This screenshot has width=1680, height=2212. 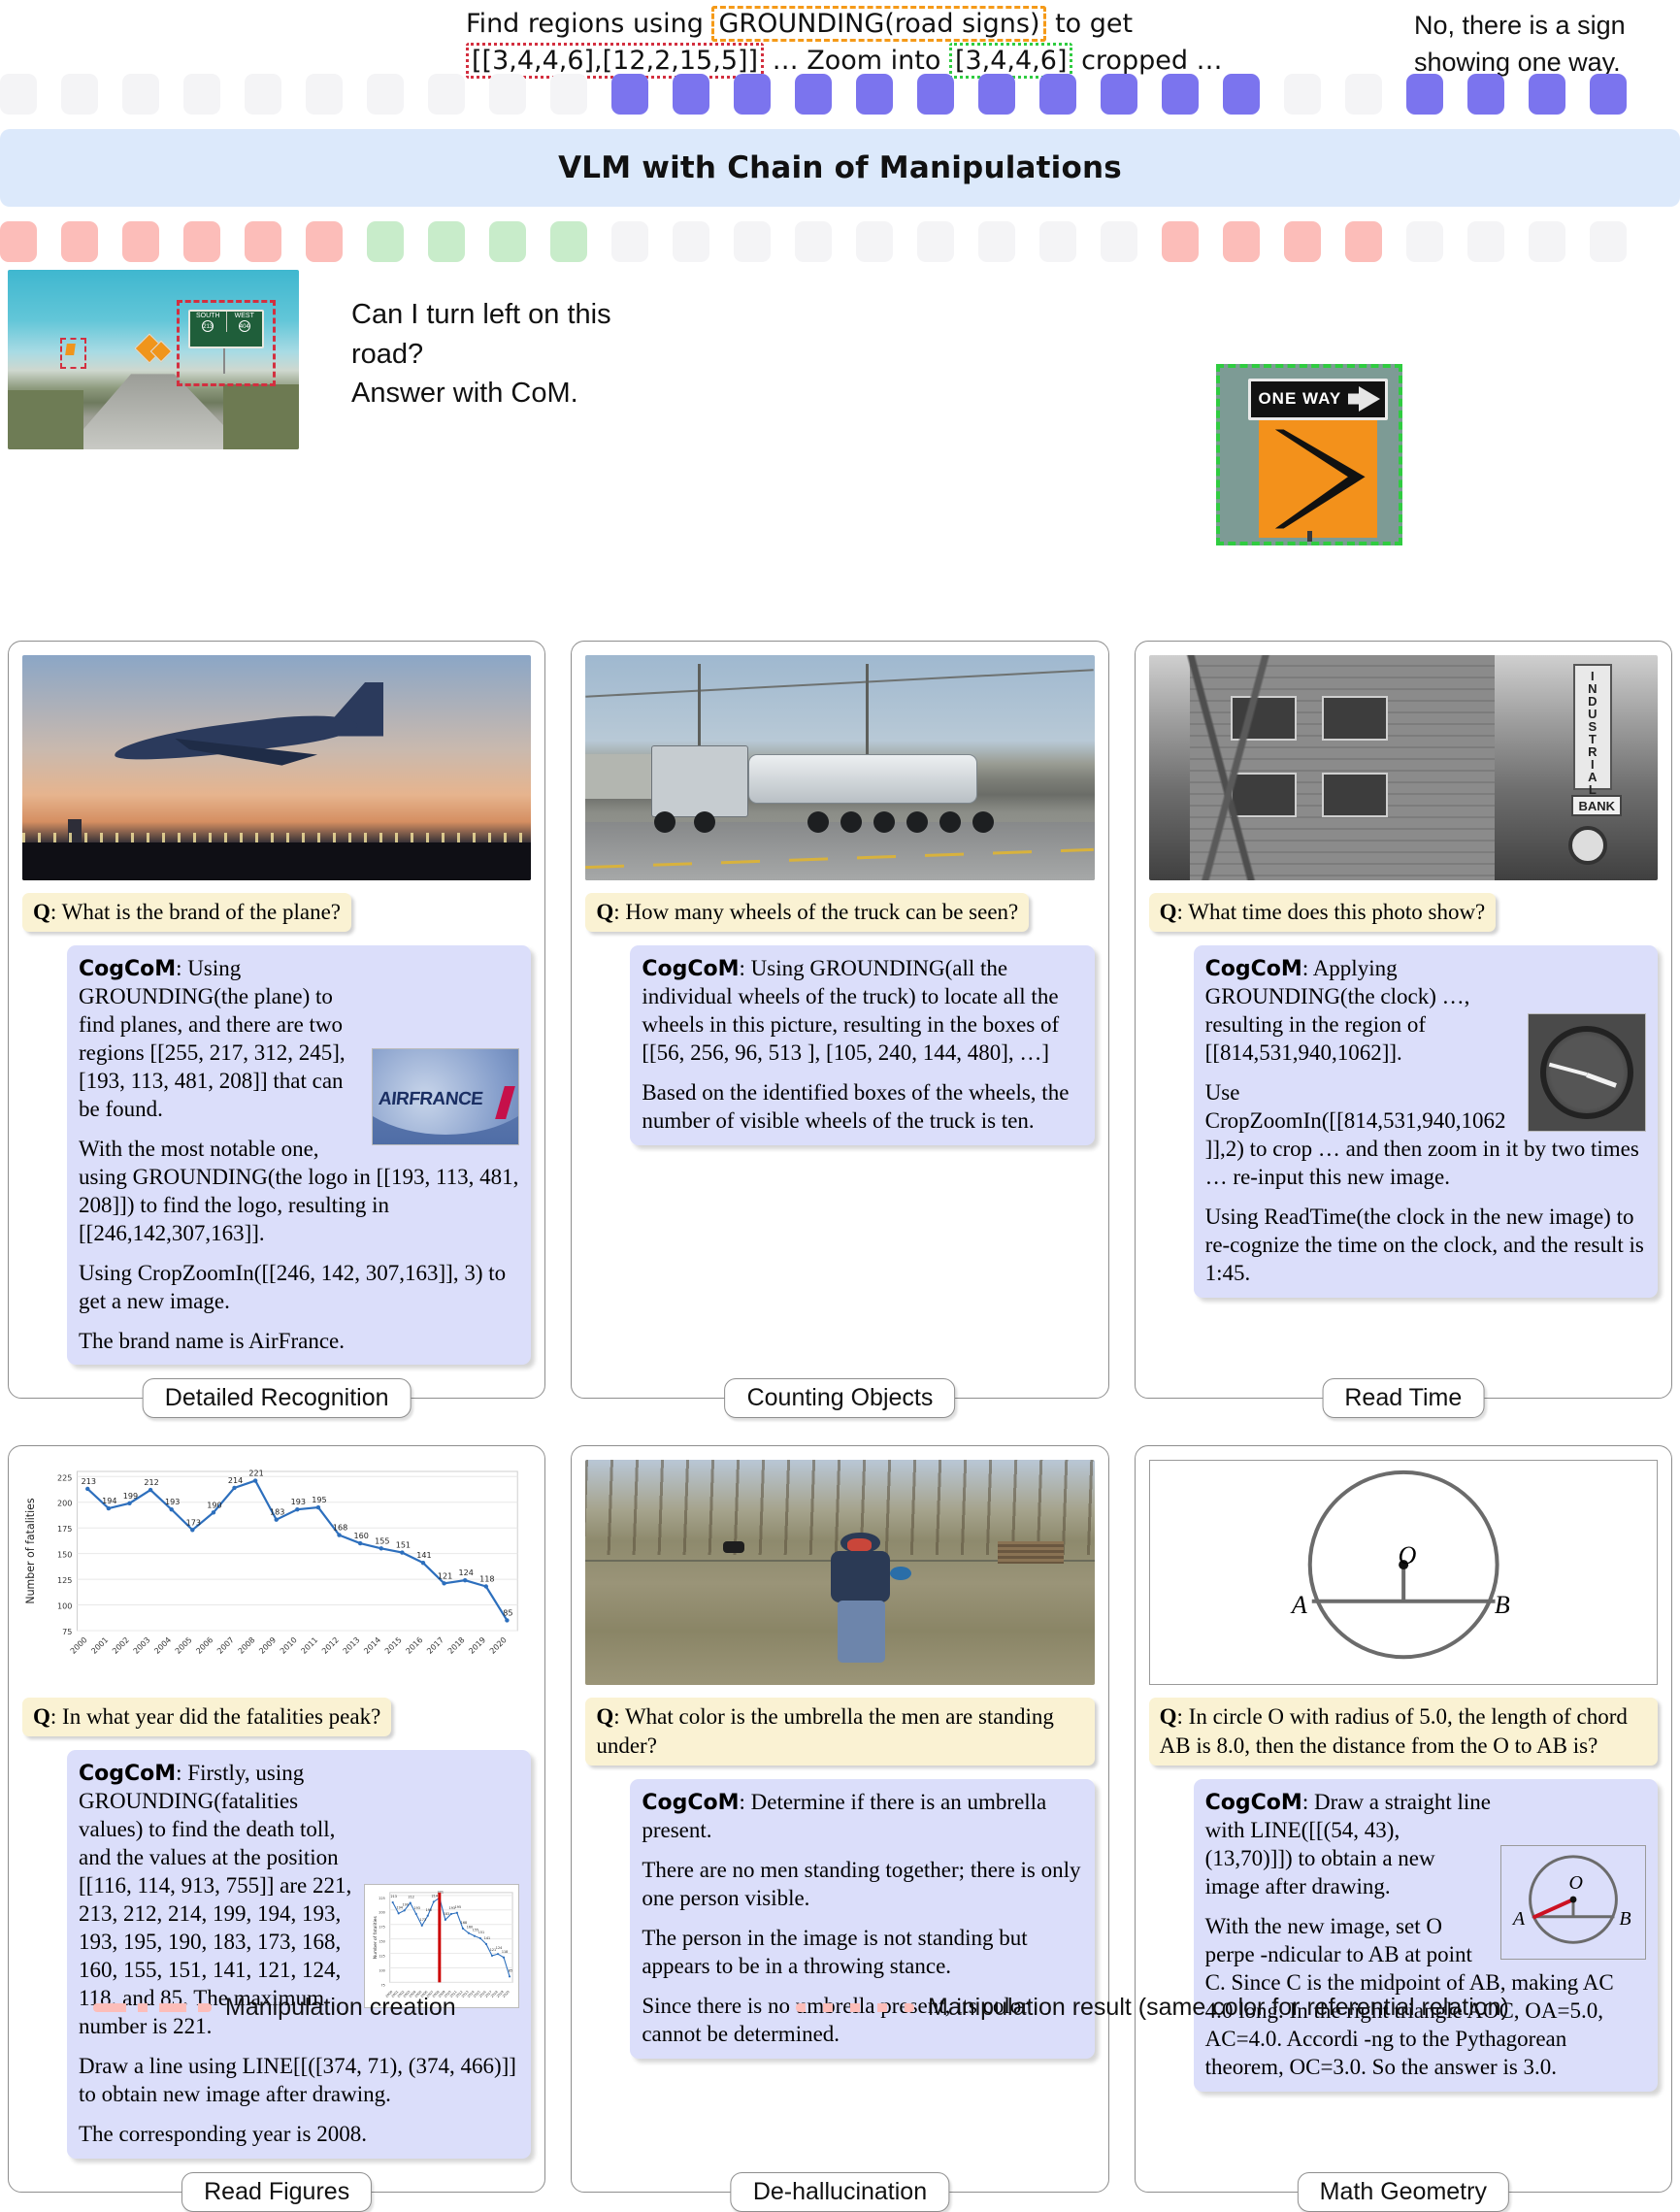 I want to click on svg-text: Number of fatalities, so click(x=30, y=1552).